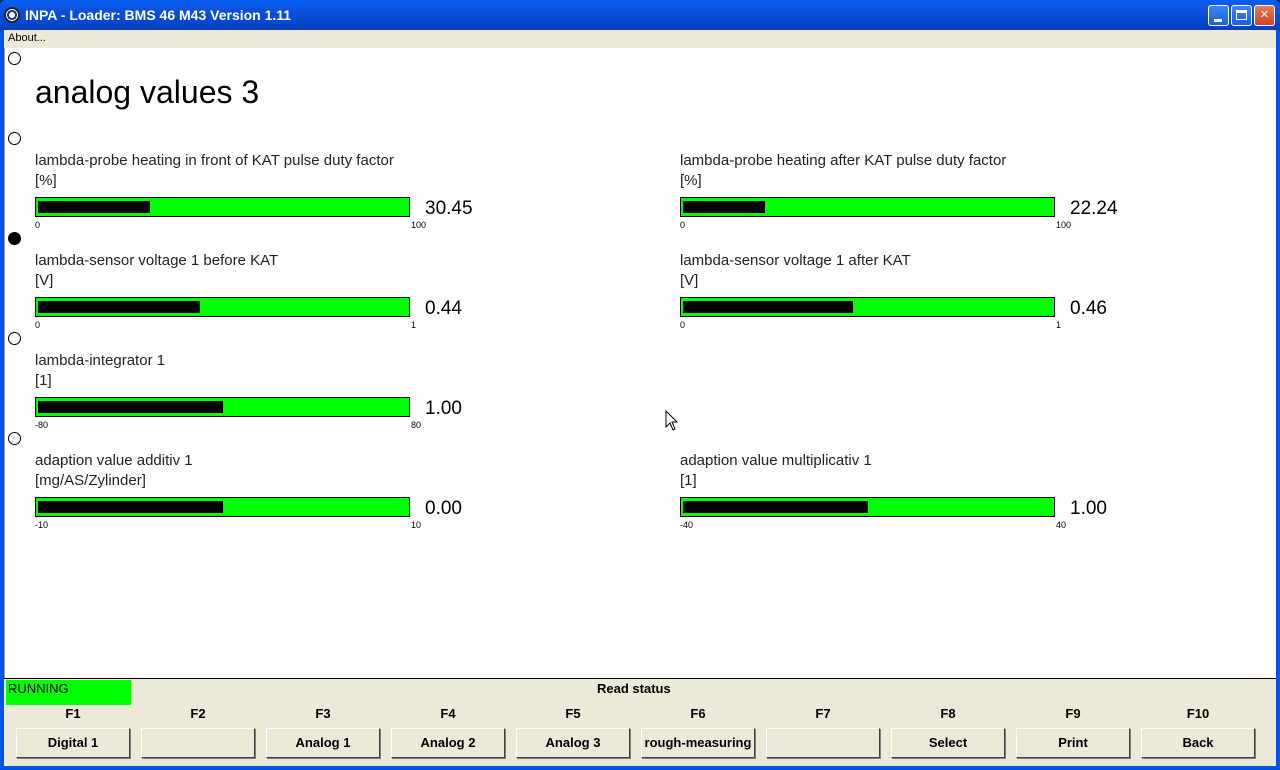 Image resolution: width=1280 pixels, height=770 pixels. What do you see at coordinates (12, 15) in the screenshot?
I see `bmw-logo-icon` at bounding box center [12, 15].